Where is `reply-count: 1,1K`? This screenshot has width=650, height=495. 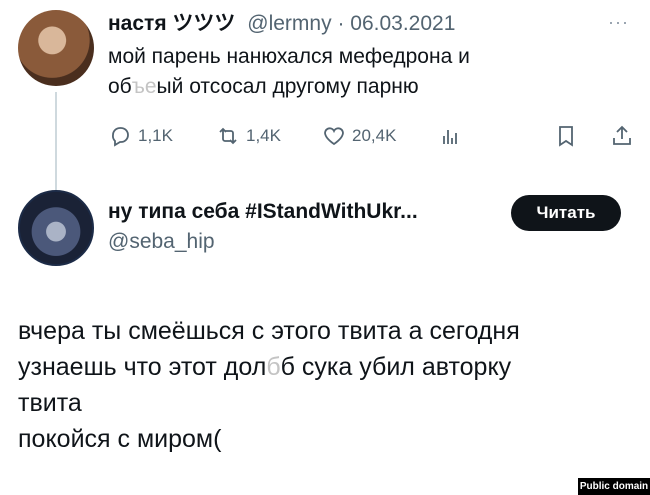
reply-count: 1,1K is located at coordinates (155, 135).